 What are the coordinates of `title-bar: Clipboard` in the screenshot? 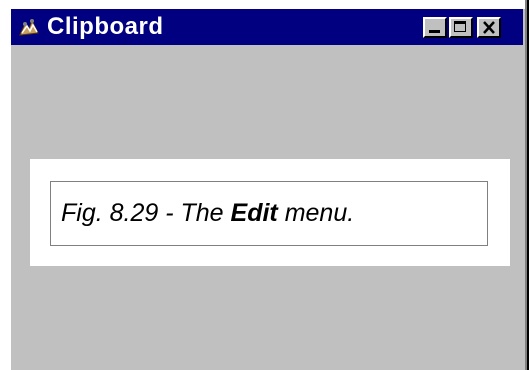 It's located at (267, 27).